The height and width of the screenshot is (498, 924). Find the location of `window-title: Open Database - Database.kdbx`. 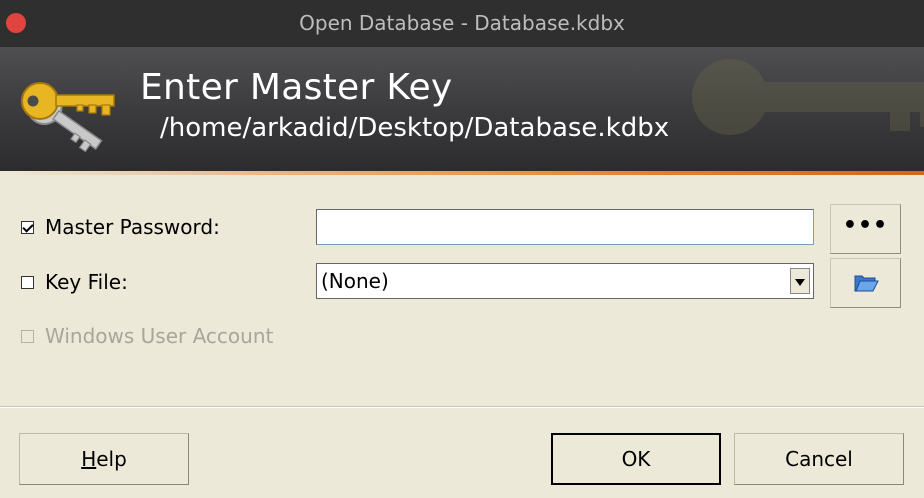

window-title: Open Database - Database.kdbx is located at coordinates (462, 23).